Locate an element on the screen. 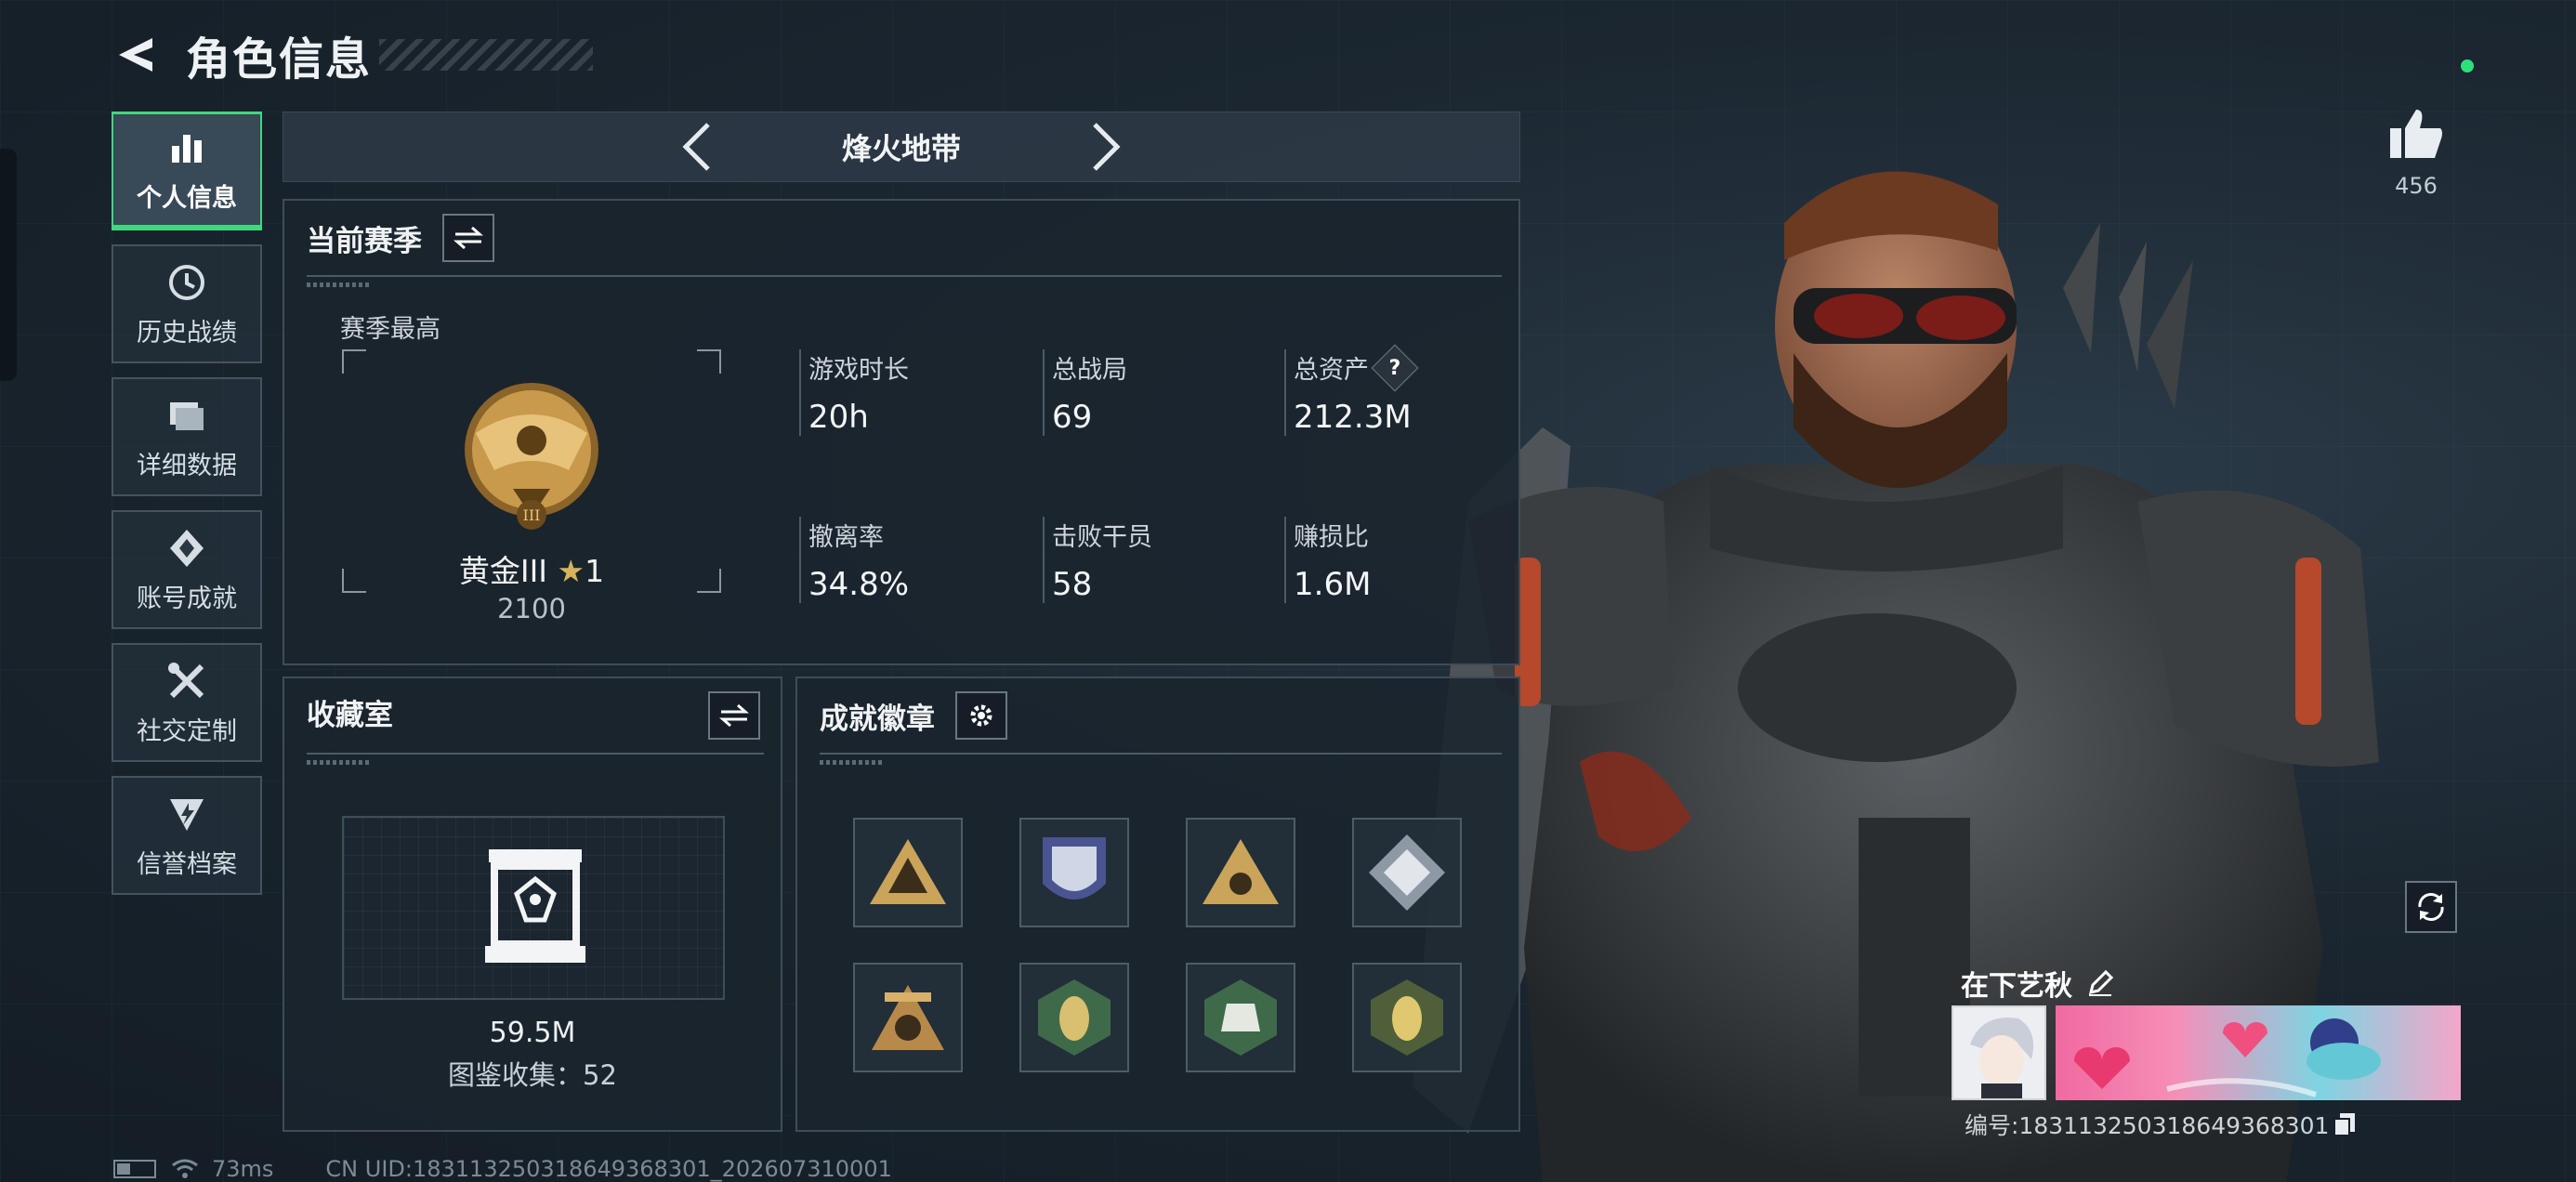 The width and height of the screenshot is (2576, 1182). wrench-tools-icon is located at coordinates (186, 681).